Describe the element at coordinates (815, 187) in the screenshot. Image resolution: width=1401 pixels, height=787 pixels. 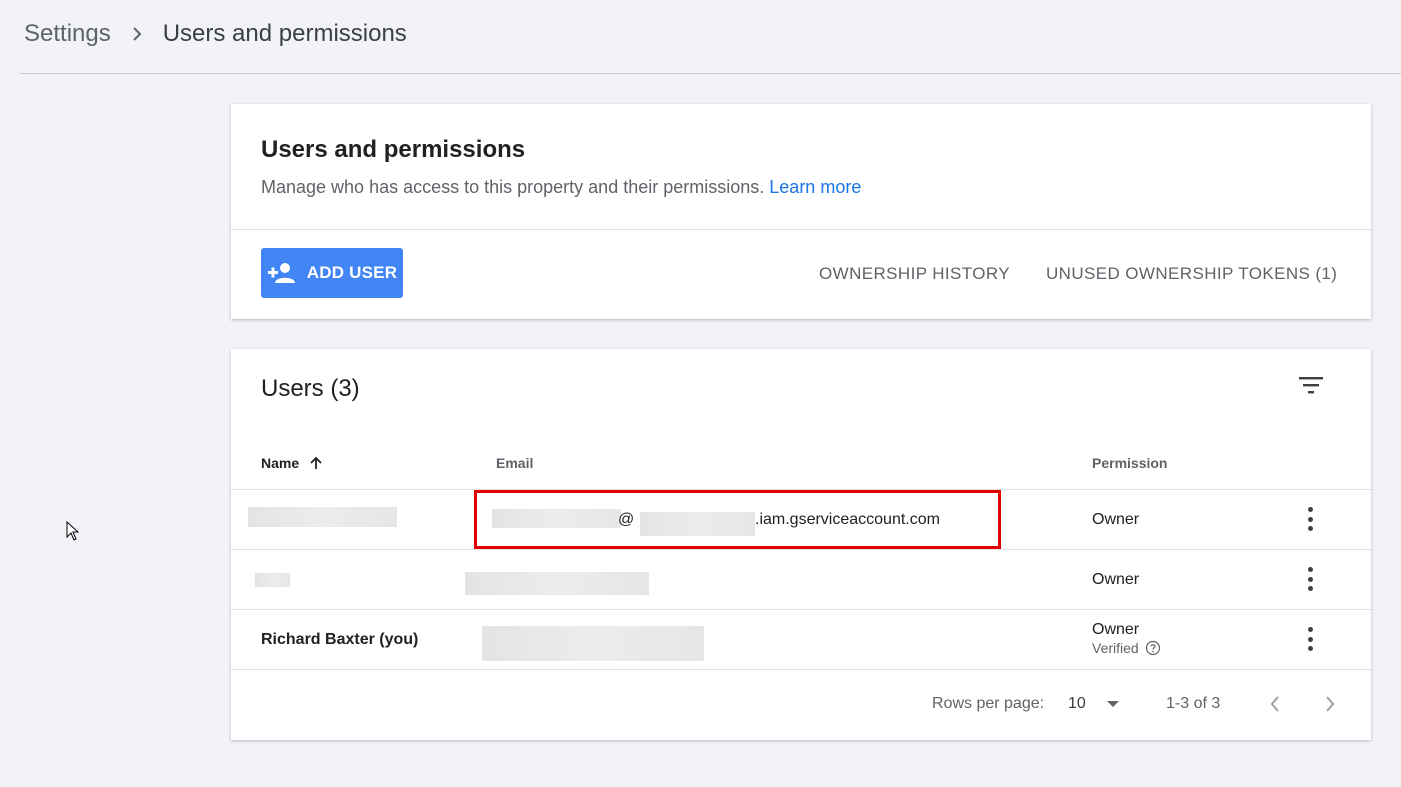
I see `learn-more-link: Learn more` at that location.